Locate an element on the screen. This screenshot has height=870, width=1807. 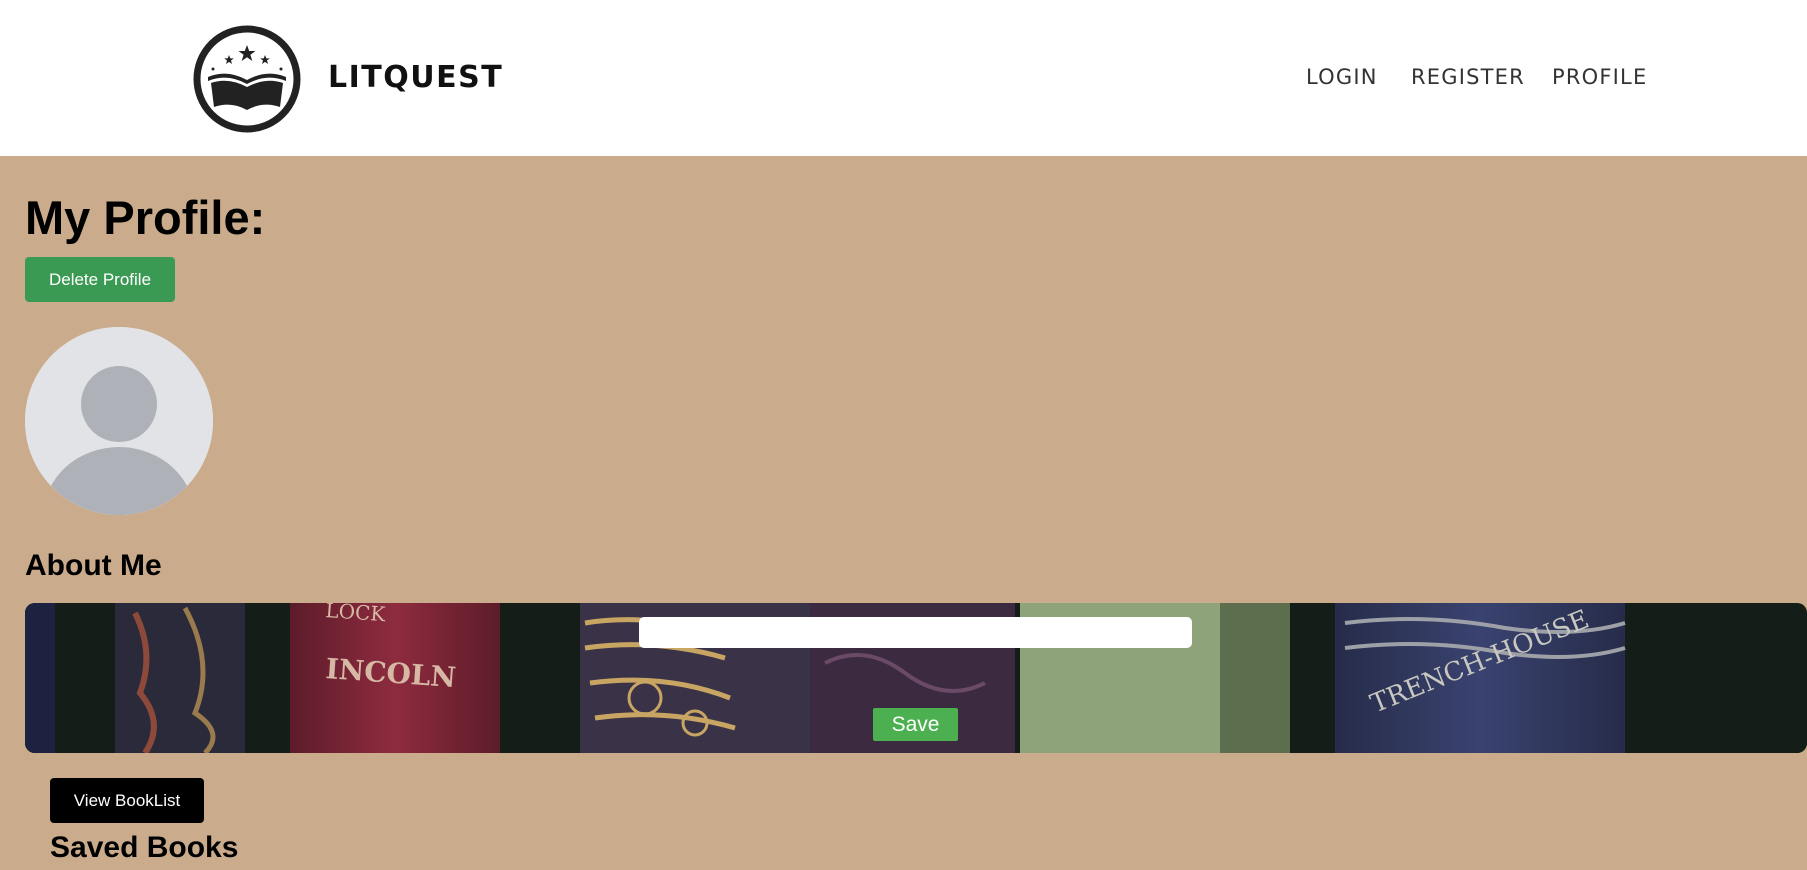
about-me-input is located at coordinates (915, 632).